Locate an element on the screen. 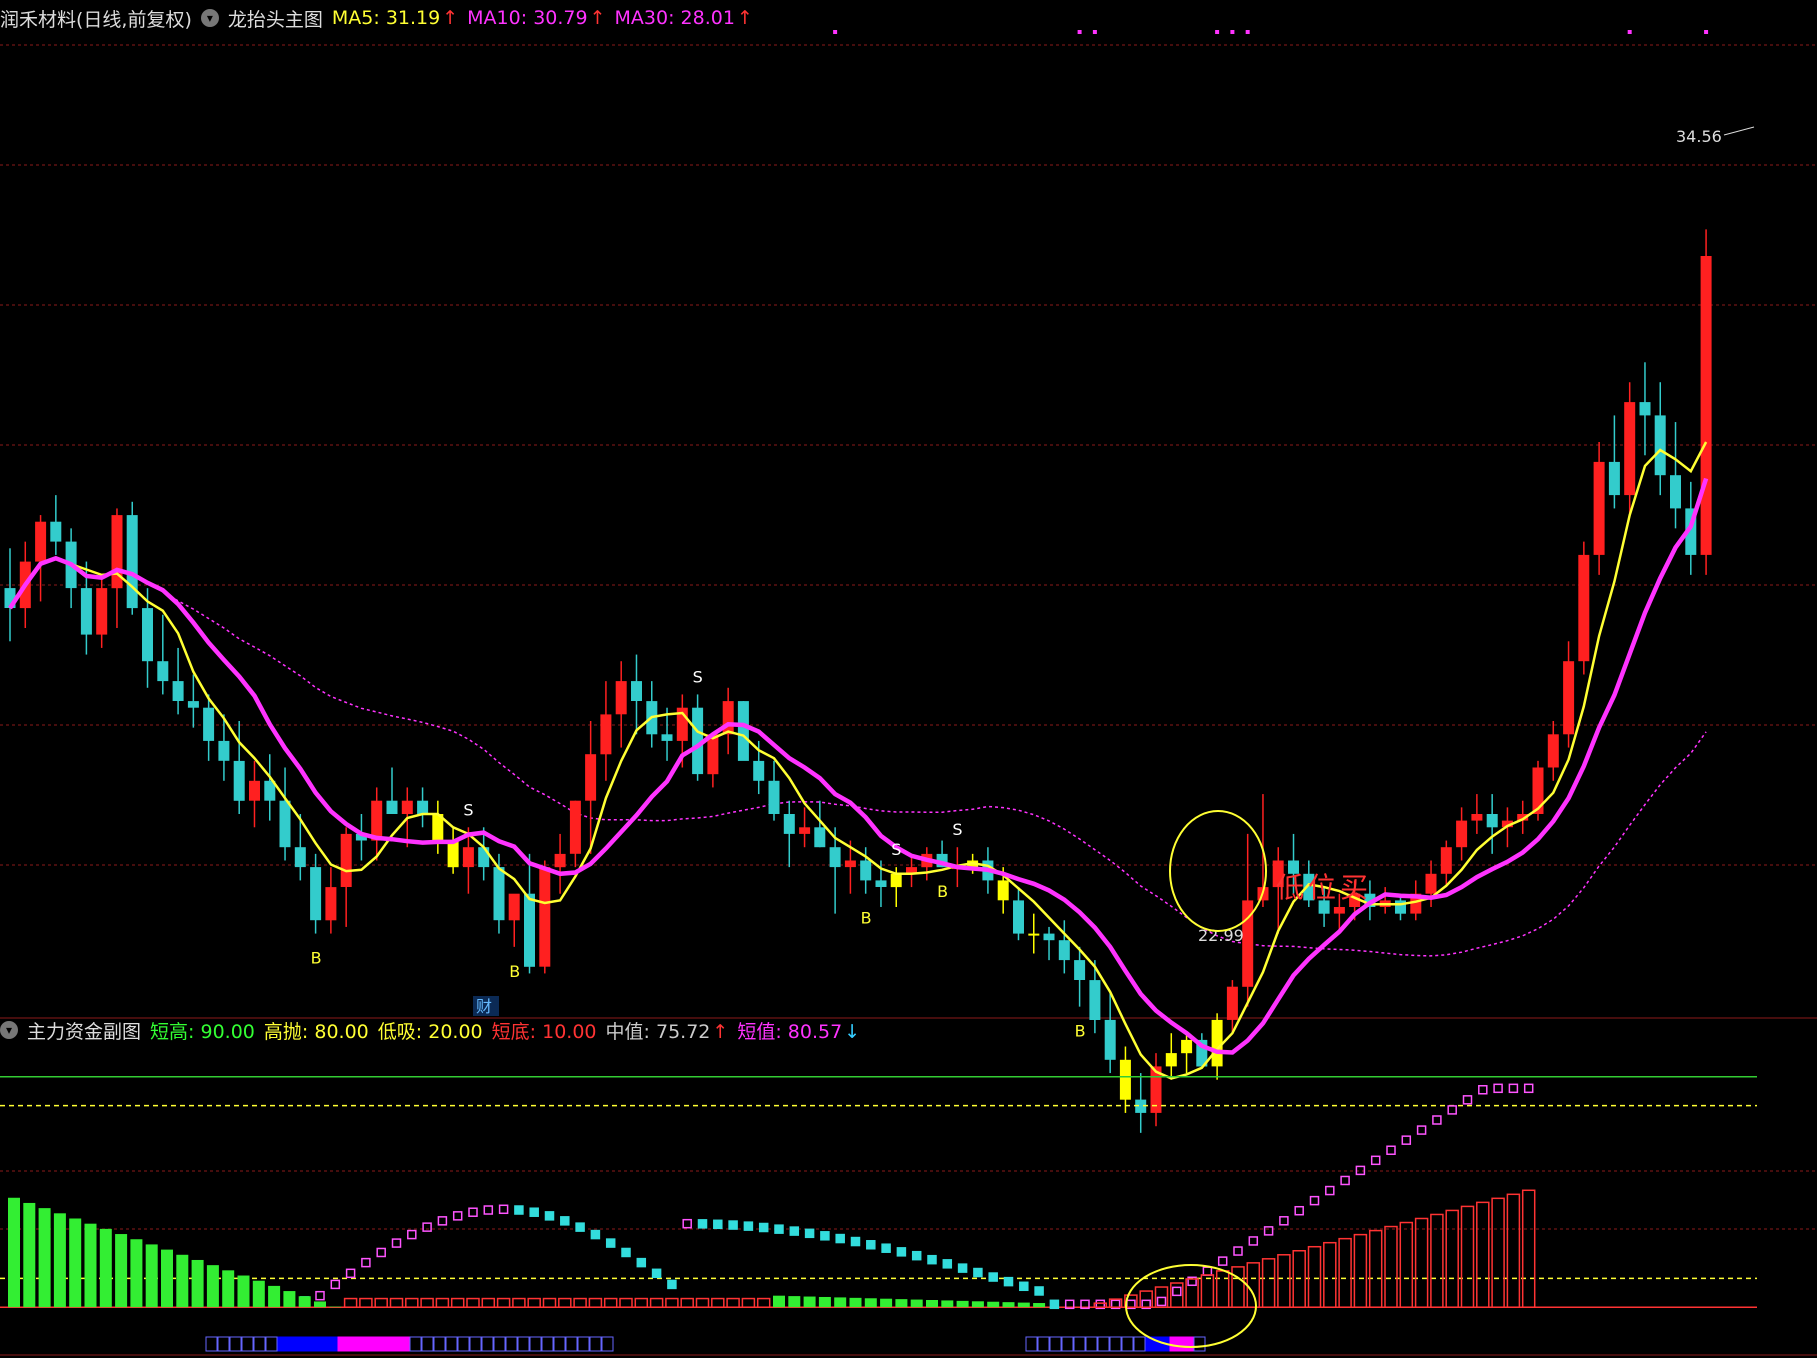 The height and width of the screenshot is (1358, 1817). high-price-label: 34.56 is located at coordinates (1699, 136).